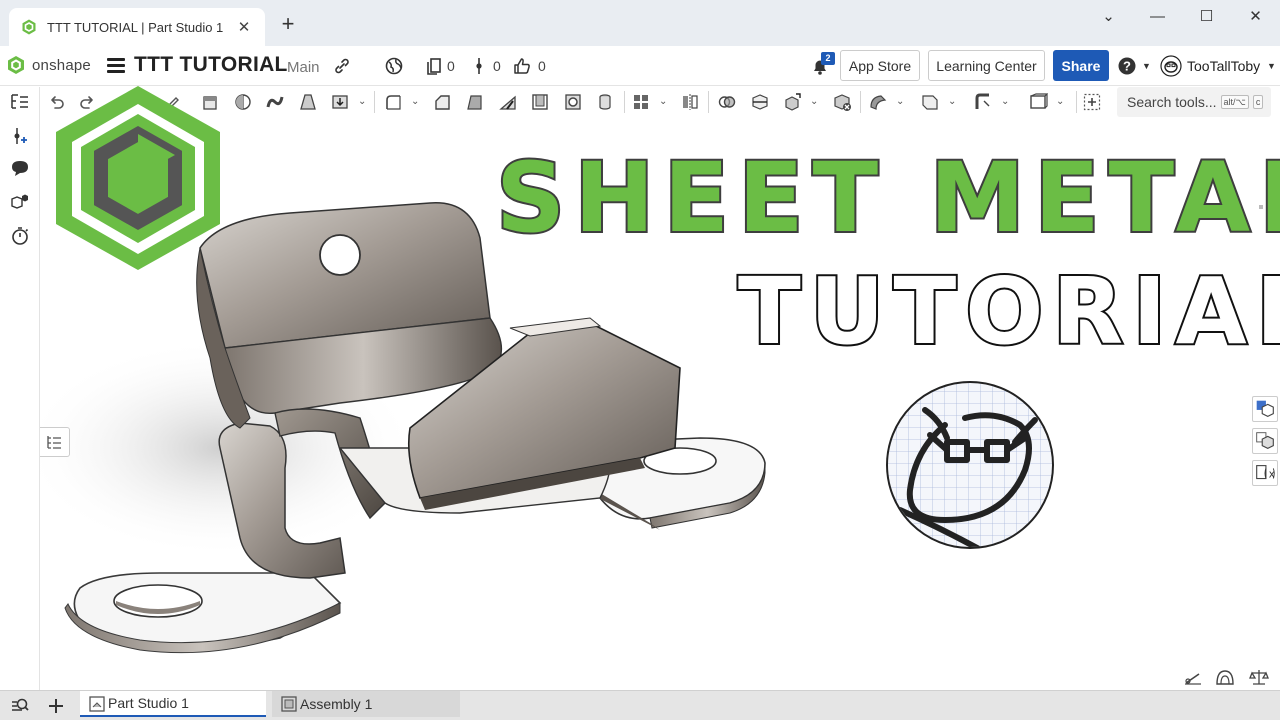 The height and width of the screenshot is (720, 1280). What do you see at coordinates (61, 65) in the screenshot?
I see `brand-name: onshape` at bounding box center [61, 65].